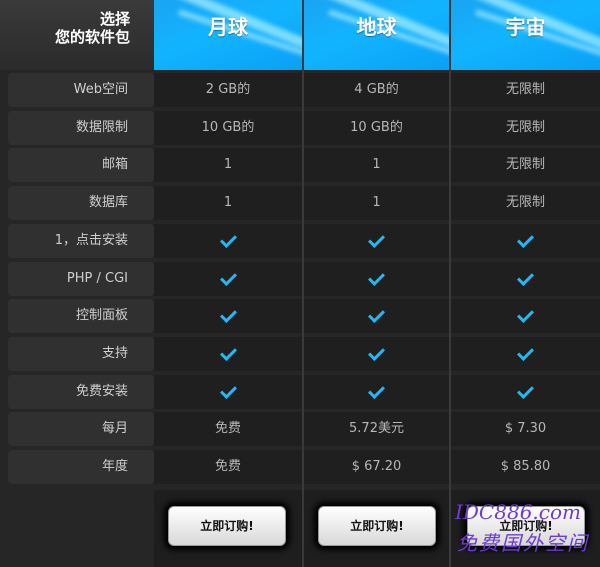  I want to click on table-row: 数据限制 10 GB的 10 GB的 无限制, so click(300, 128).